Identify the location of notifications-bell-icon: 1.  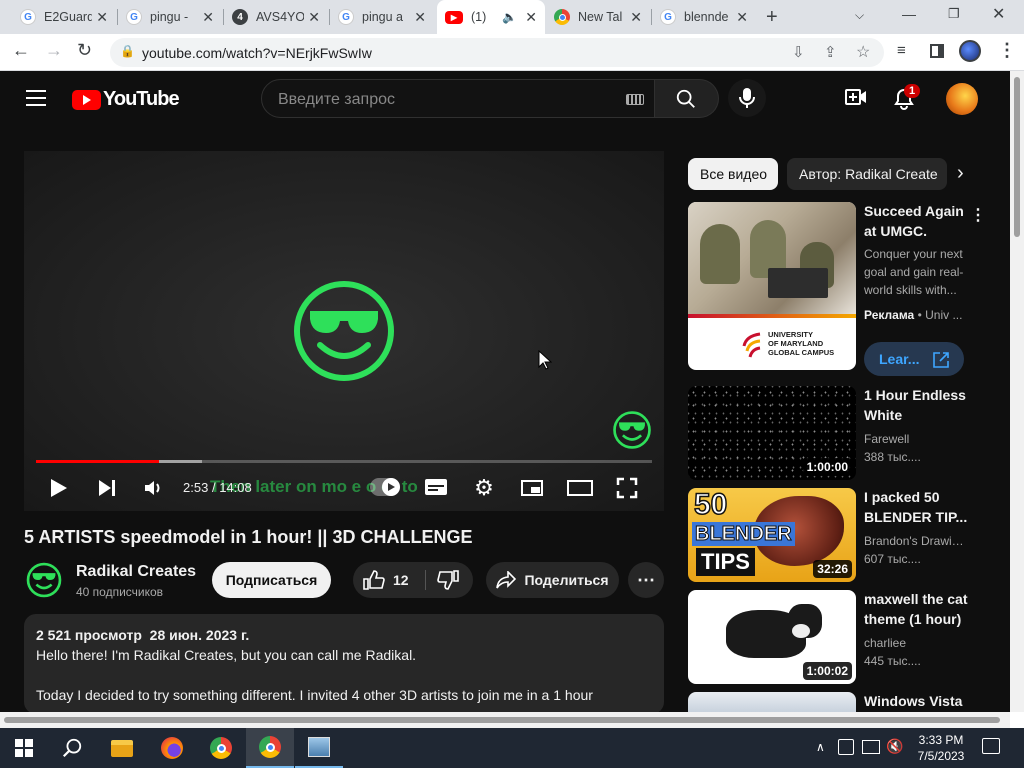
(907, 99).